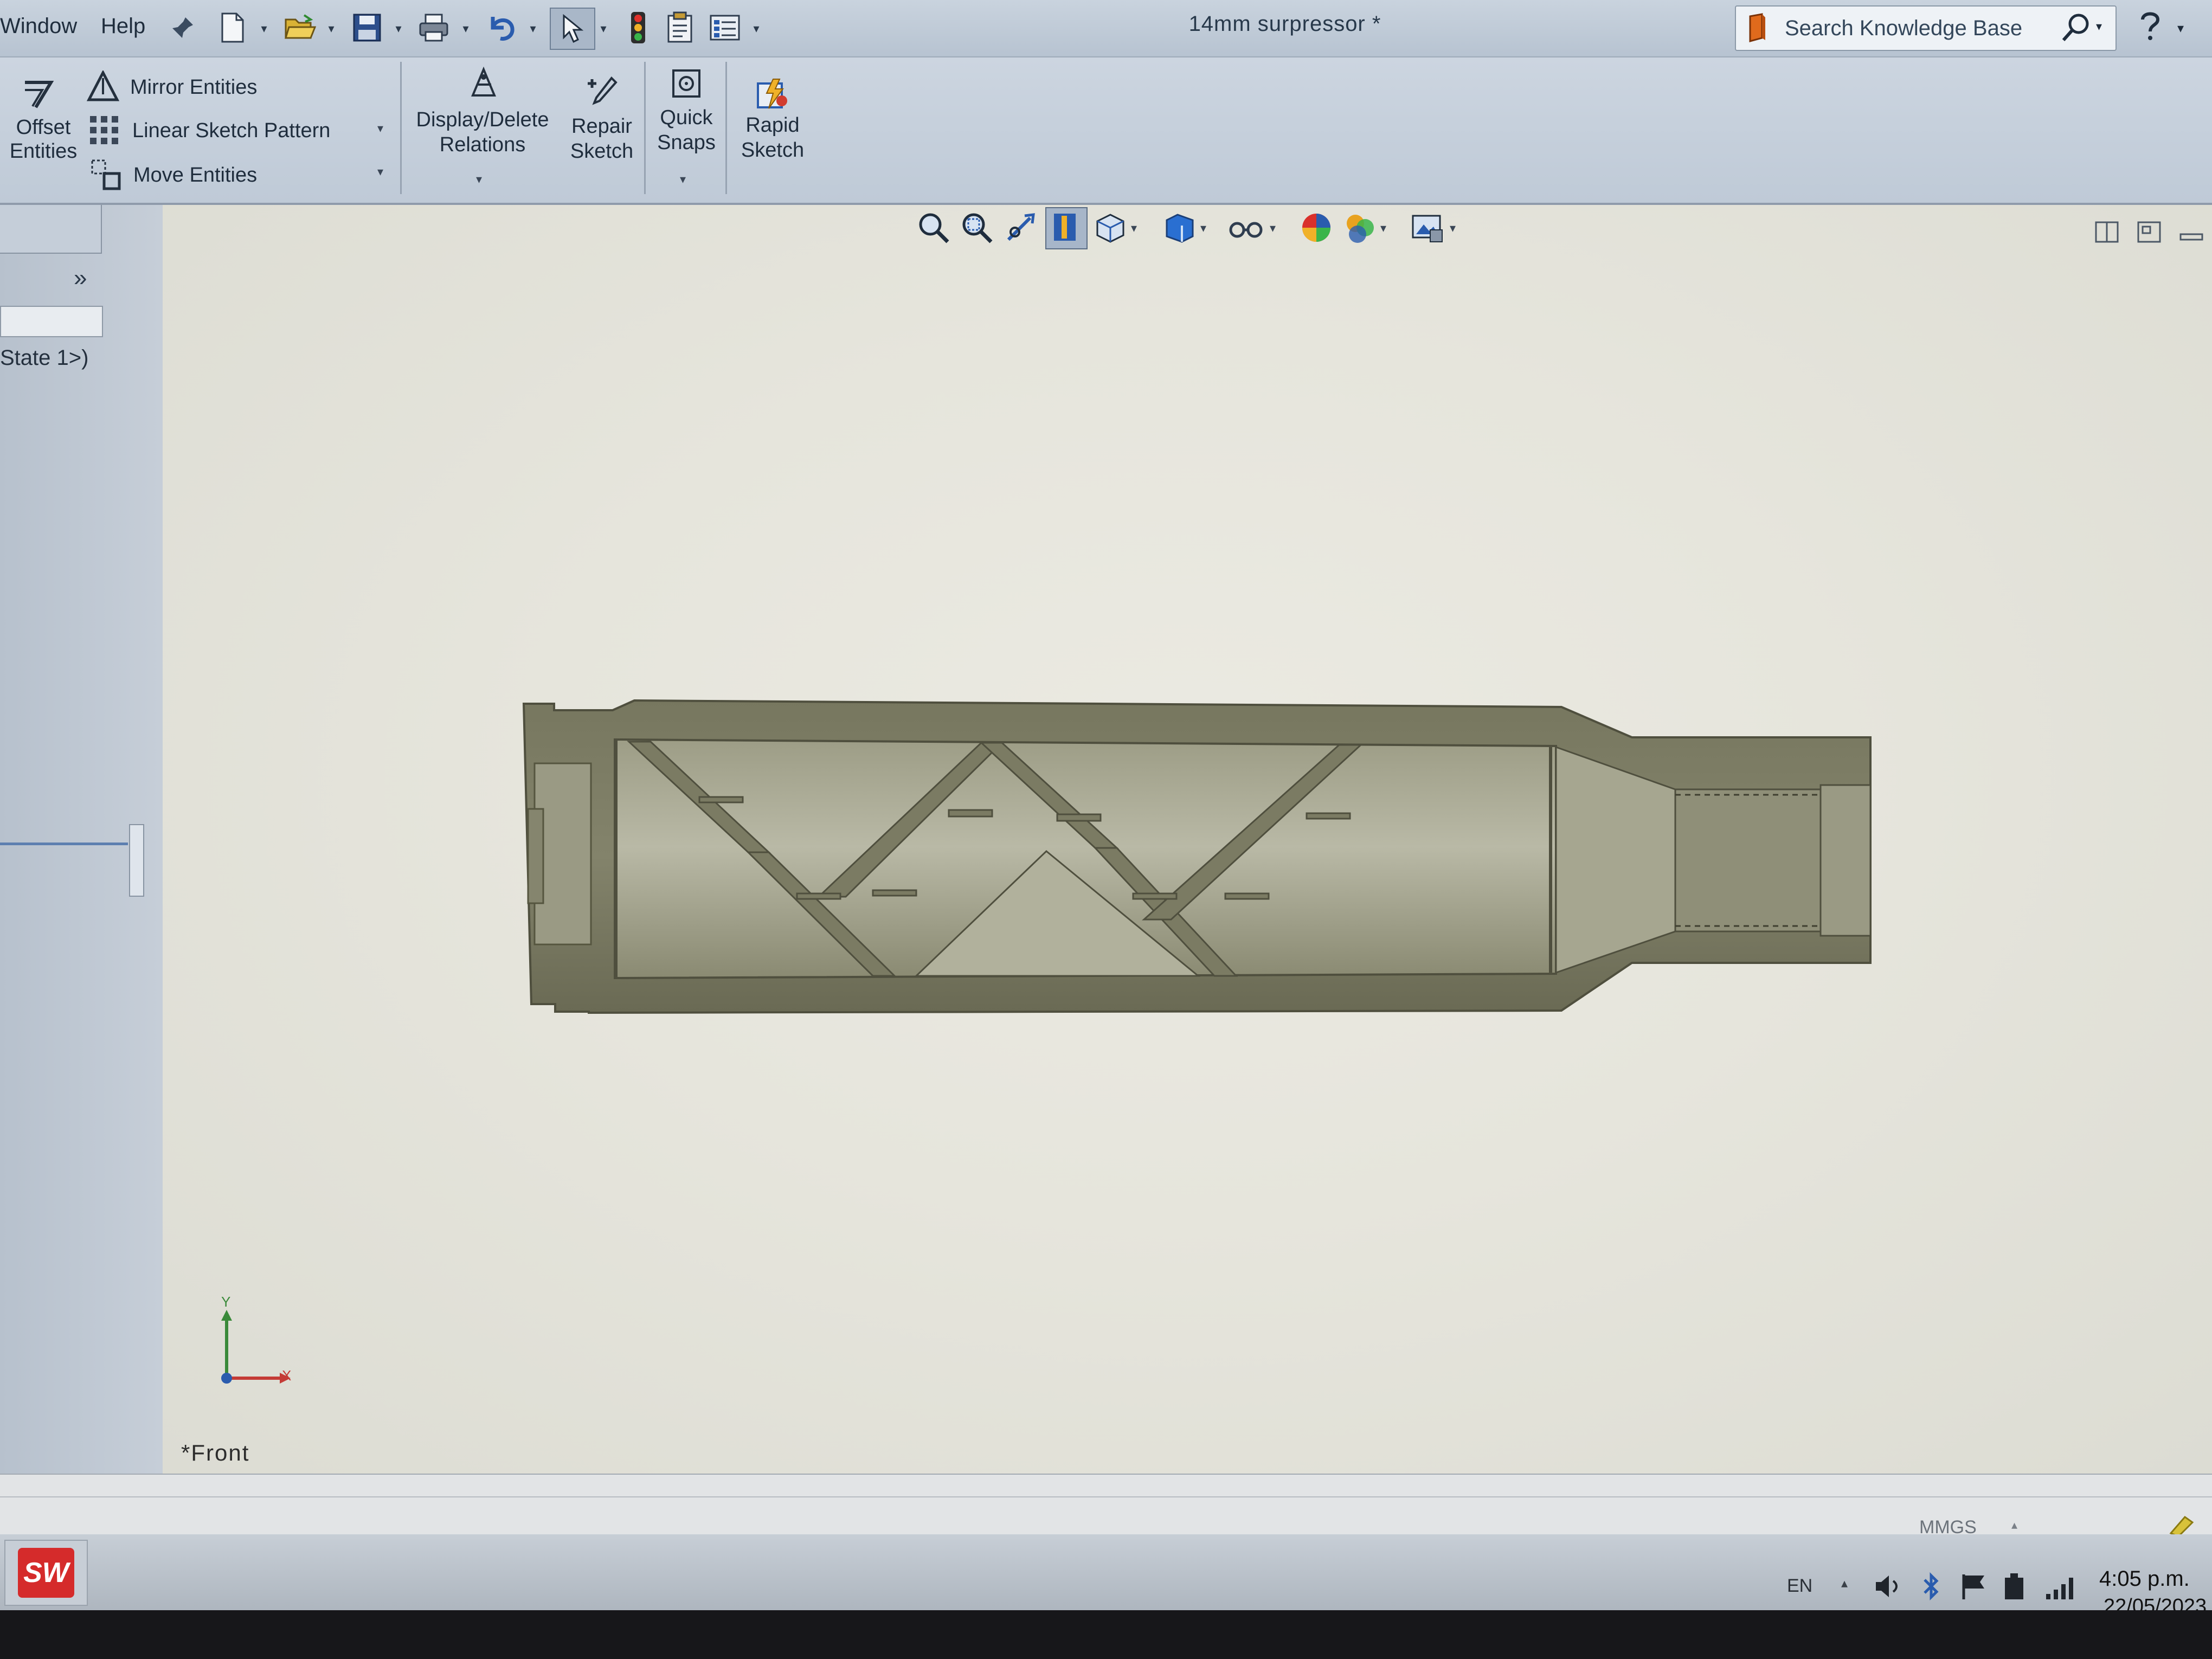  Describe the element at coordinates (64, 844) in the screenshot. I see `panel-divider-line` at that location.